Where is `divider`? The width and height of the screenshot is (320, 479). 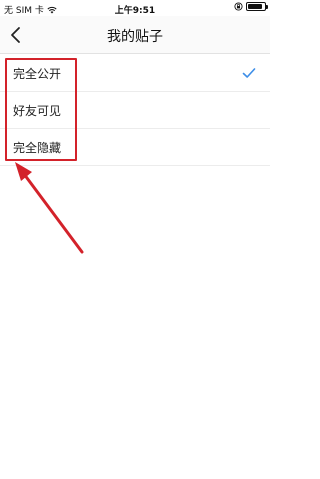
divider is located at coordinates (135, 165).